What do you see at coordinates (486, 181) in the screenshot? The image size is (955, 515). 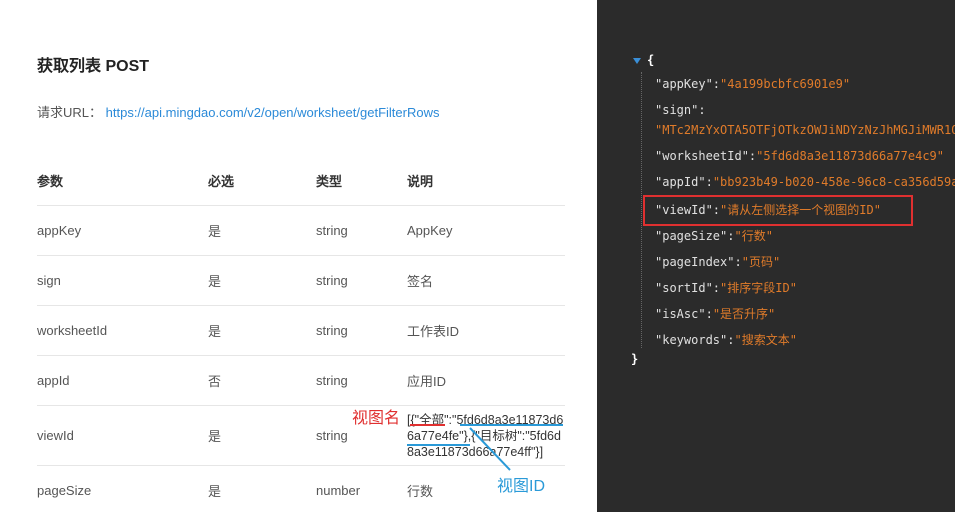 I see `header-desc: 说明` at bounding box center [486, 181].